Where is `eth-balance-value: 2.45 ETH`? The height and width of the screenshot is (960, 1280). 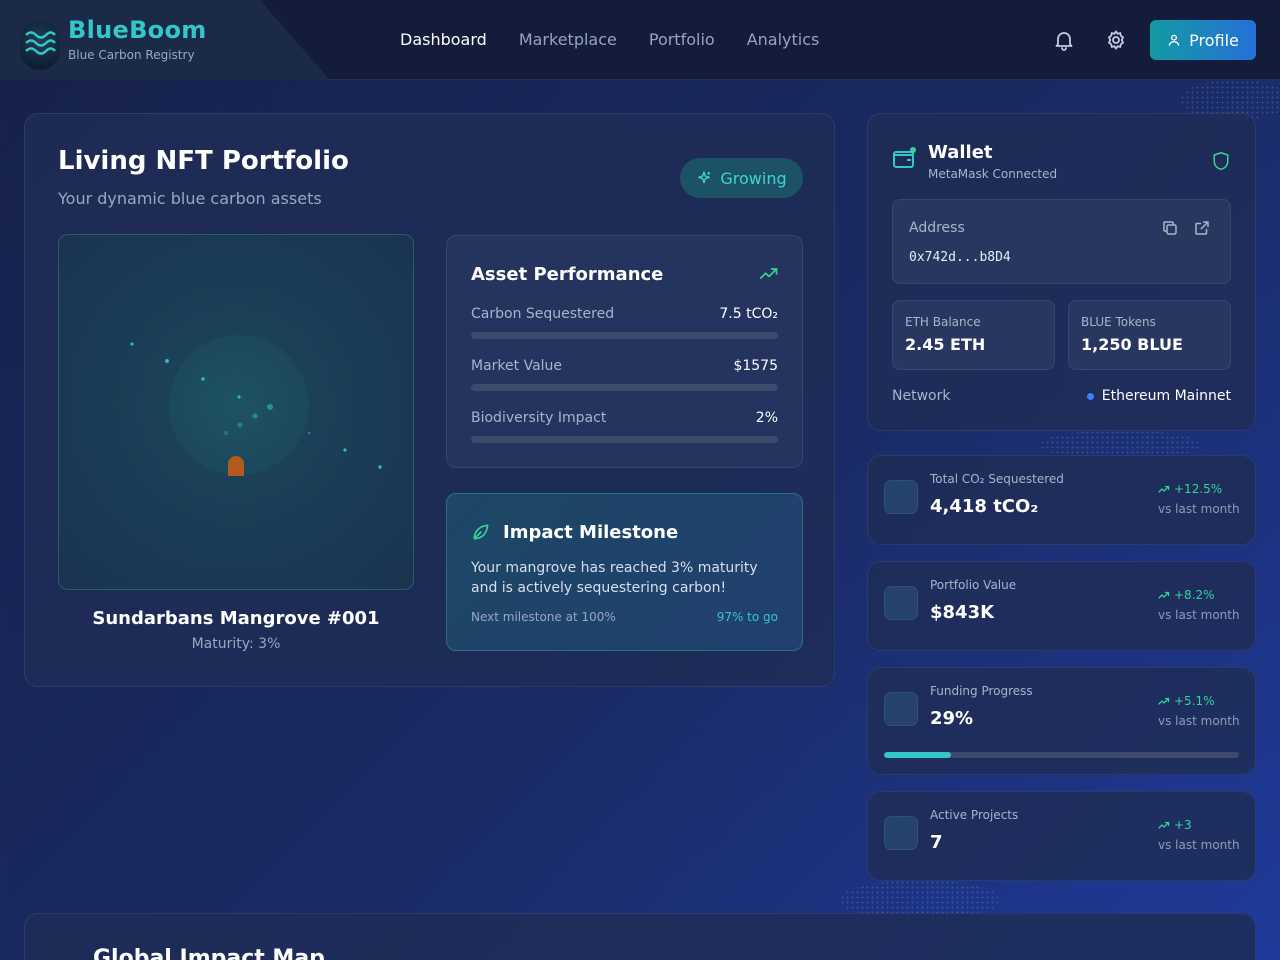 eth-balance-value: 2.45 ETH is located at coordinates (945, 344).